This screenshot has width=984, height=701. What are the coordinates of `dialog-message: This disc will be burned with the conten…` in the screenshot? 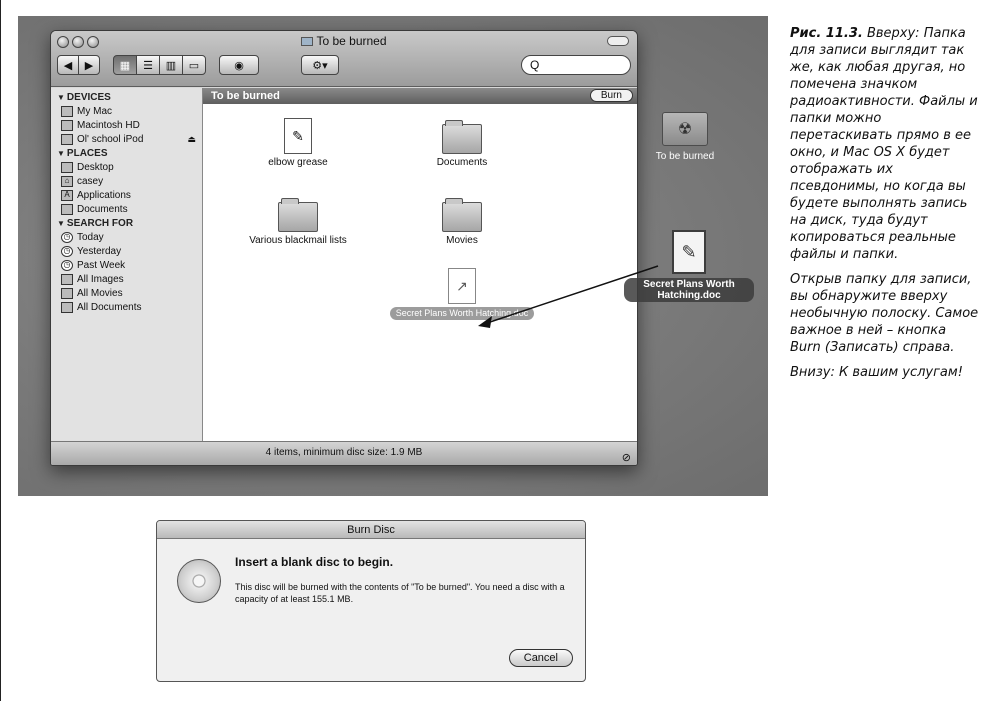 It's located at (400, 593).